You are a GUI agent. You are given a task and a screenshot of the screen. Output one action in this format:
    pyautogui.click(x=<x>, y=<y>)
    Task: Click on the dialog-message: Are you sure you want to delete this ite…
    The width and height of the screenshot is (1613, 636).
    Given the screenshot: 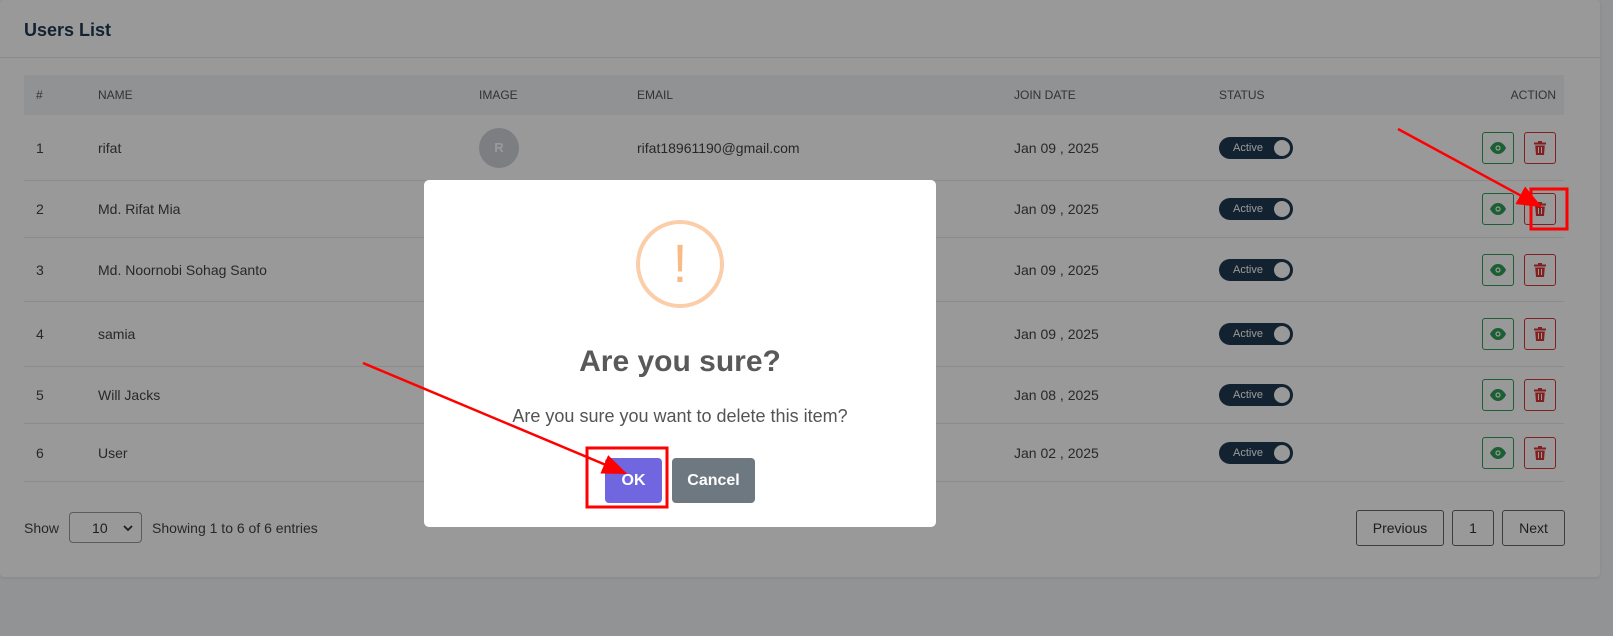 What is the action you would take?
    pyautogui.click(x=680, y=416)
    